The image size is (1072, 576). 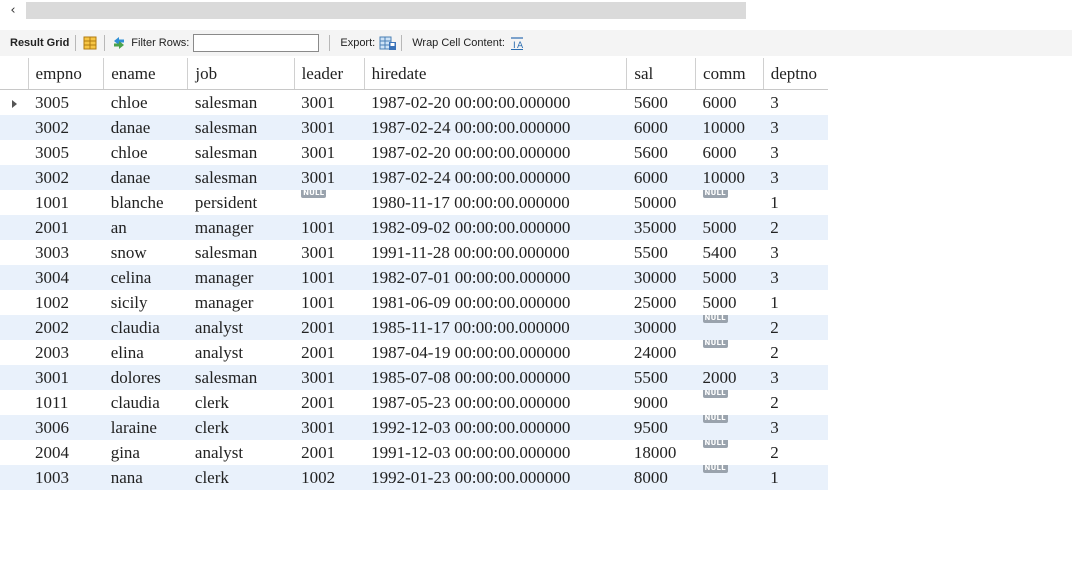 I want to click on cell-hiredate: 1980-11-17 00:00:00.000000, so click(x=495, y=202).